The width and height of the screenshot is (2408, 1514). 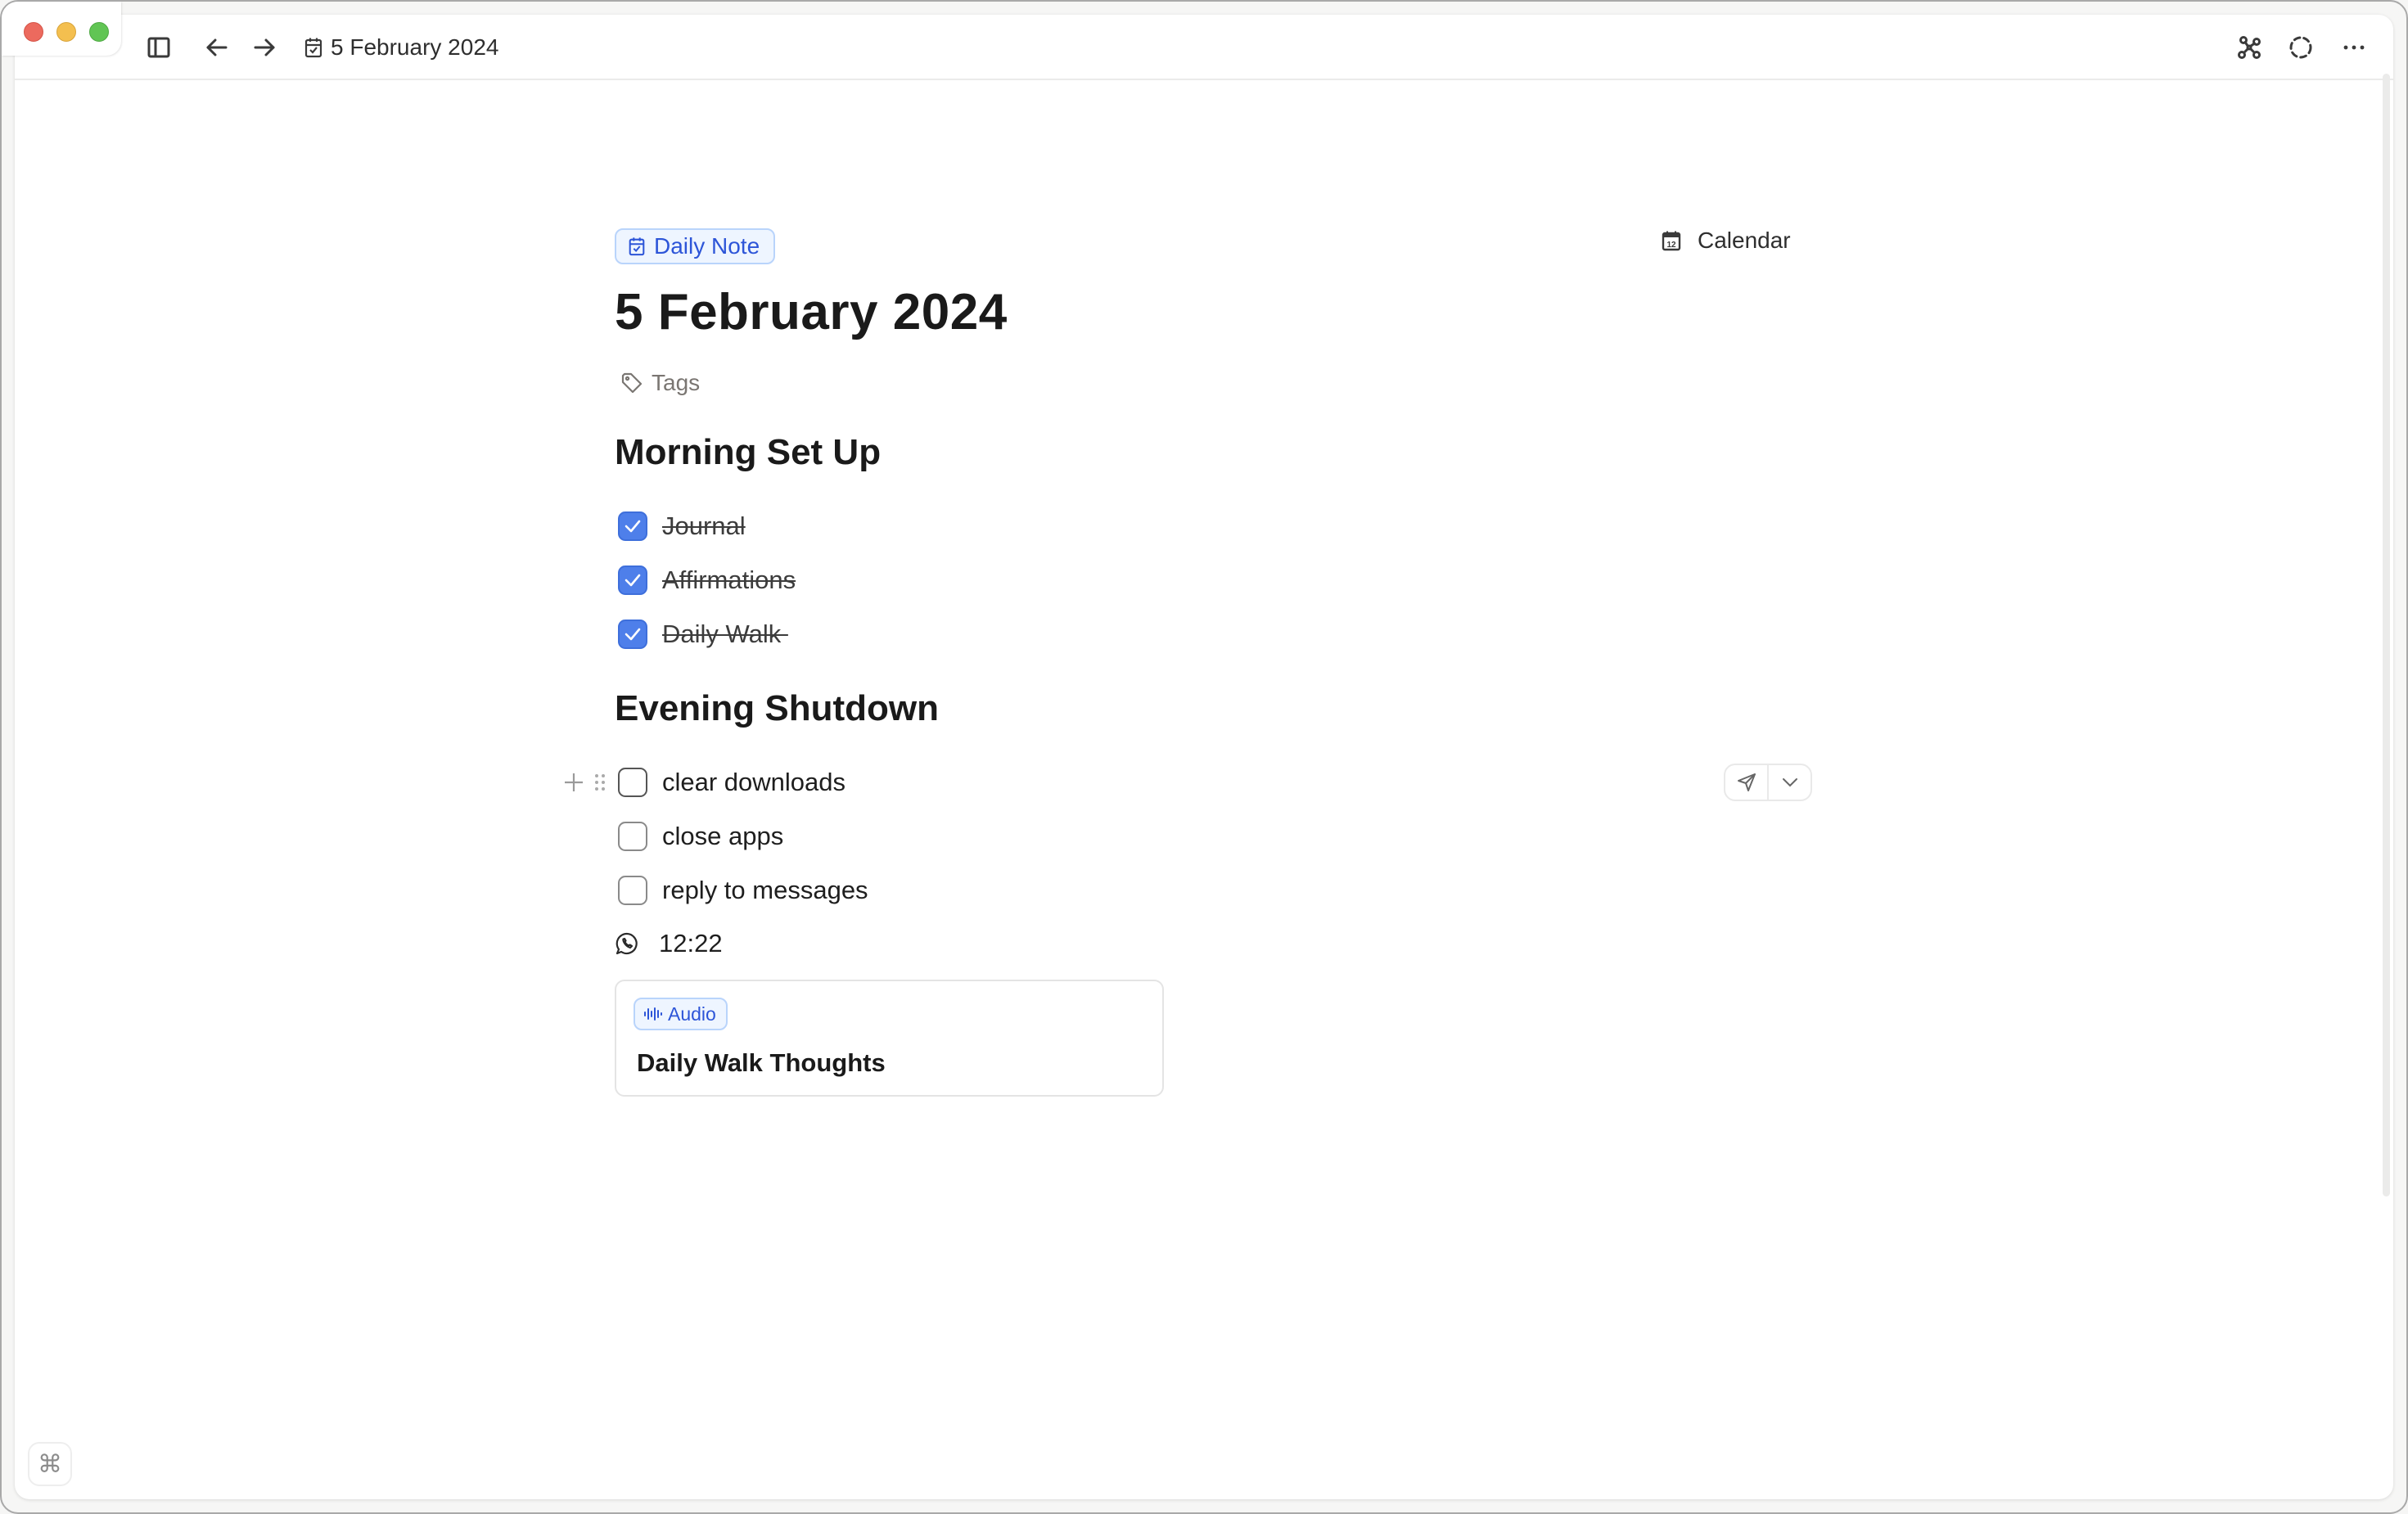 I want to click on calendar-label: Calendar, so click(x=1744, y=240).